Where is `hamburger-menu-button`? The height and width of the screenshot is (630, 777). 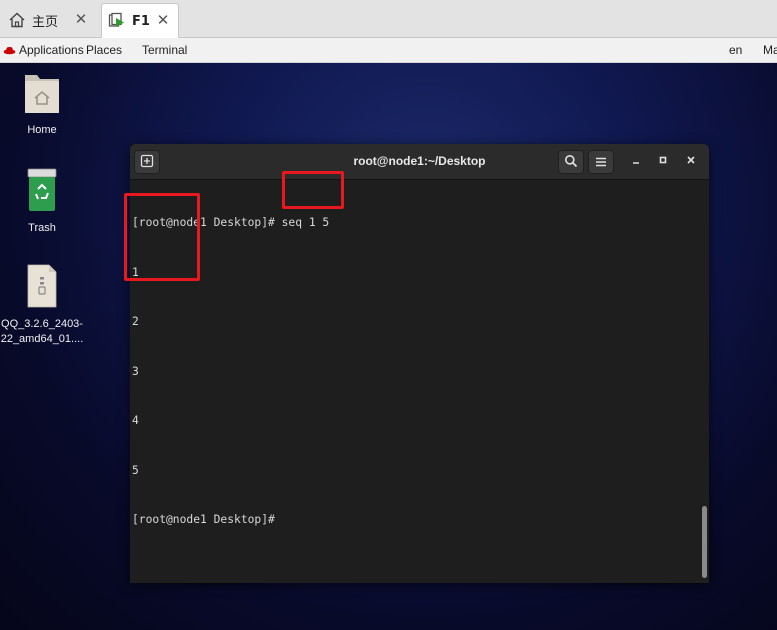 hamburger-menu-button is located at coordinates (601, 162).